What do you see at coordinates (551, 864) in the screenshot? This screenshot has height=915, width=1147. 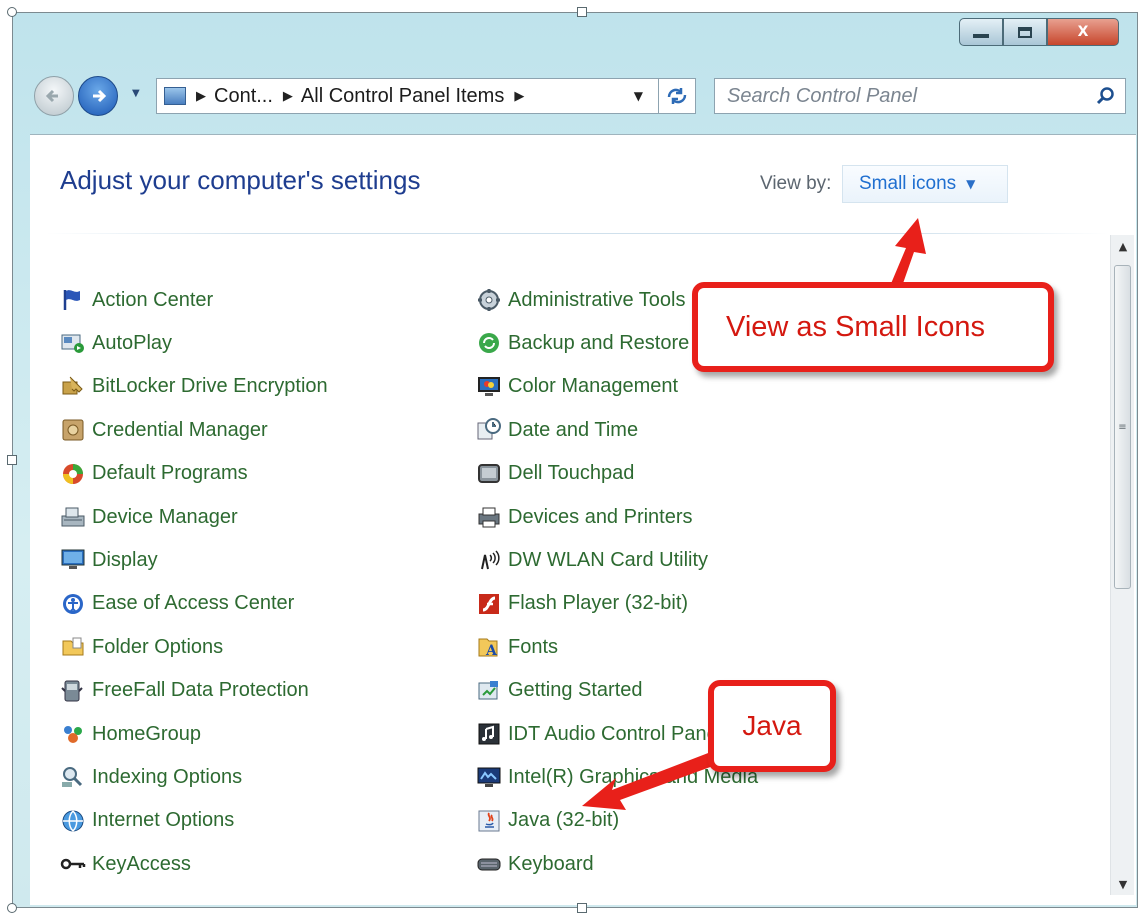 I see `control-panel-item-label: Keyboard` at bounding box center [551, 864].